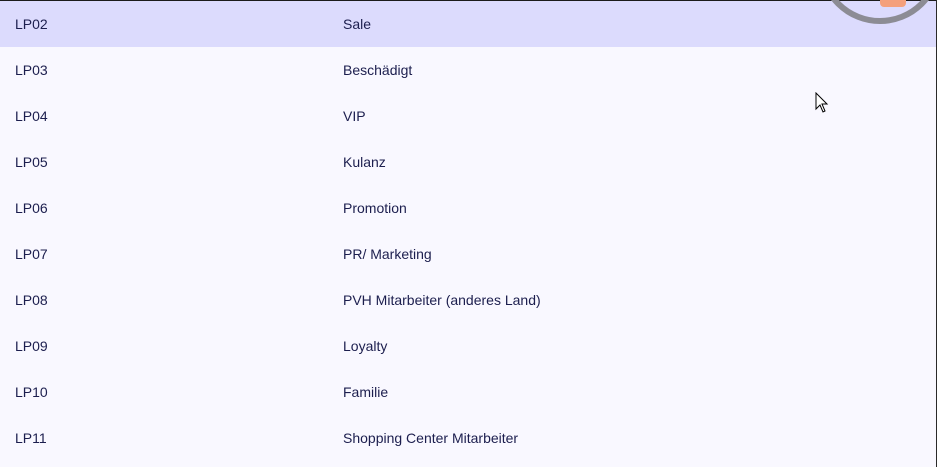  I want to click on reason-description: Promotion, so click(375, 208).